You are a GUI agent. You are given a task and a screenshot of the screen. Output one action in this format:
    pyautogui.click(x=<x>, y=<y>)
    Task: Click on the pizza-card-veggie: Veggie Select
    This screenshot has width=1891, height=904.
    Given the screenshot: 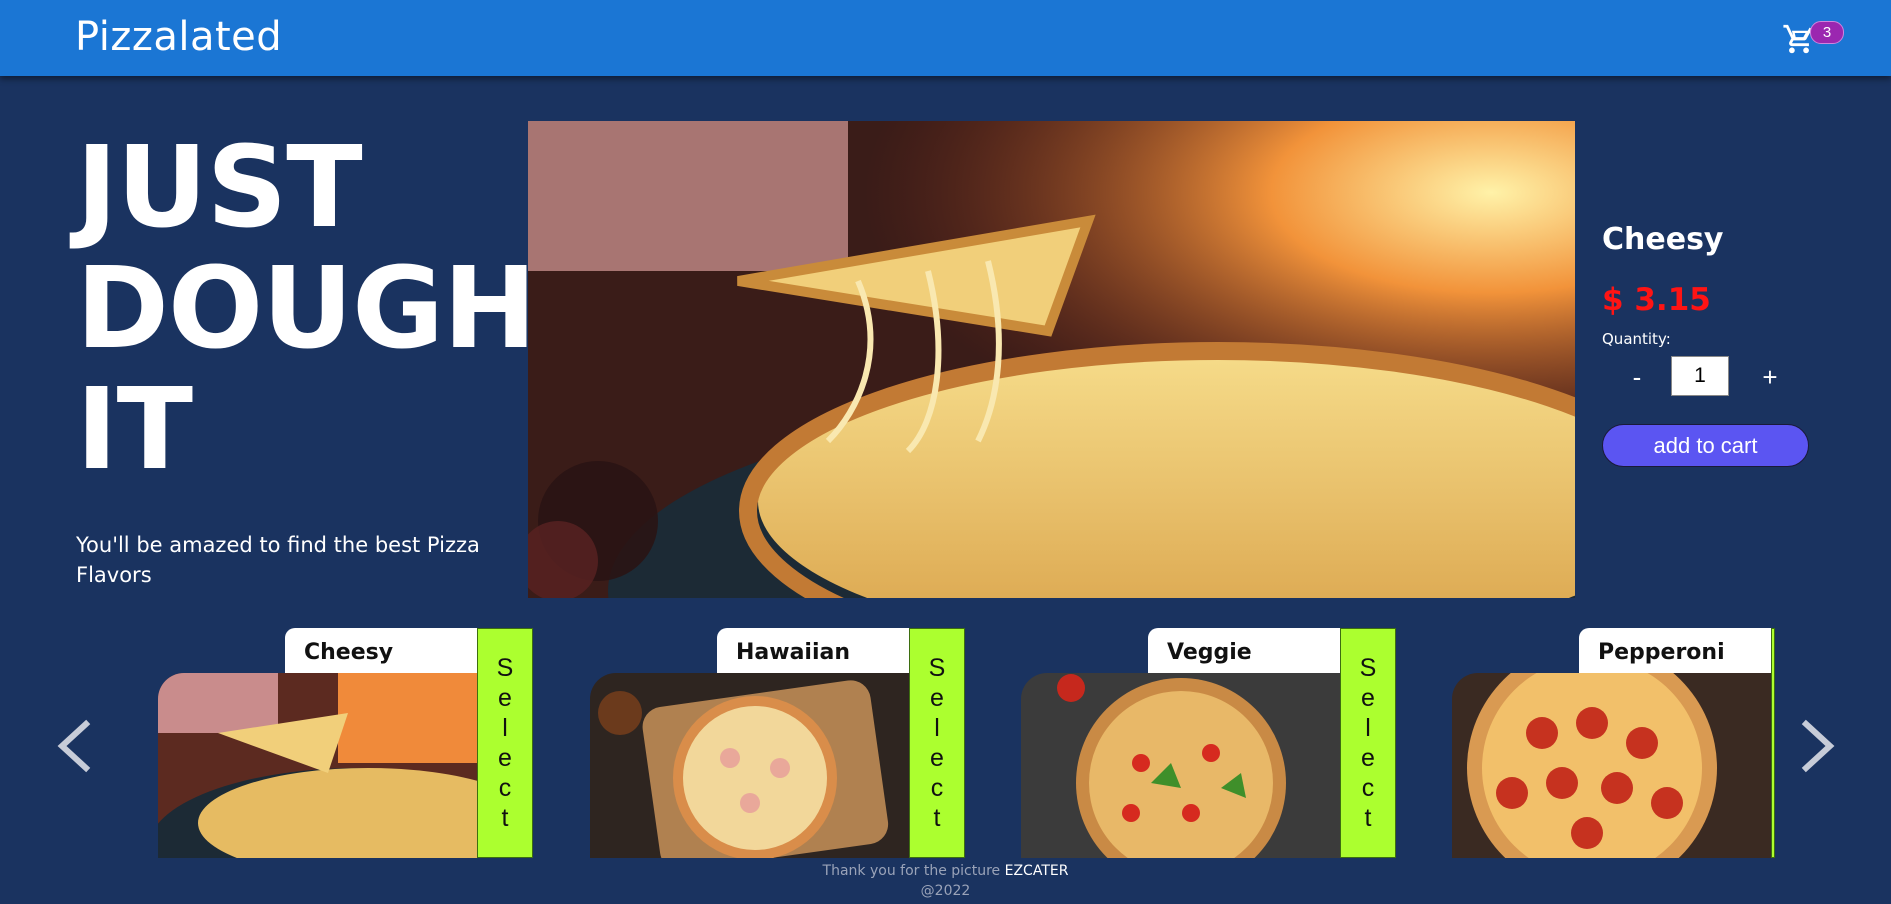 What is the action you would take?
    pyautogui.click(x=1208, y=743)
    